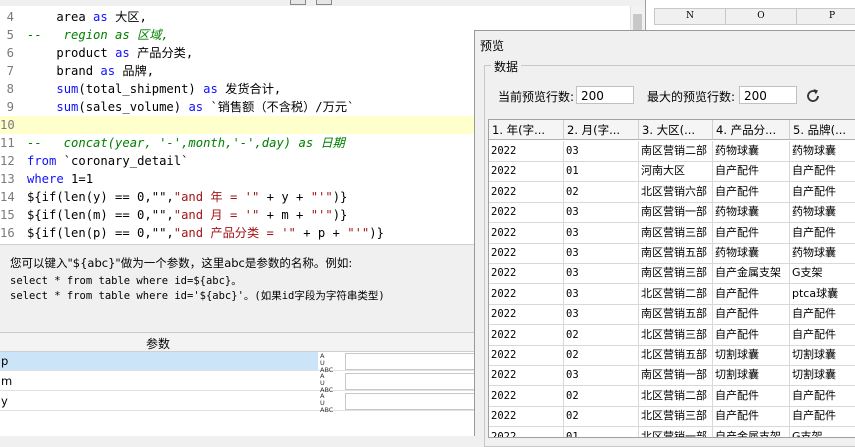 This screenshot has height=447, width=855. I want to click on line-number: 7, so click(10, 71).